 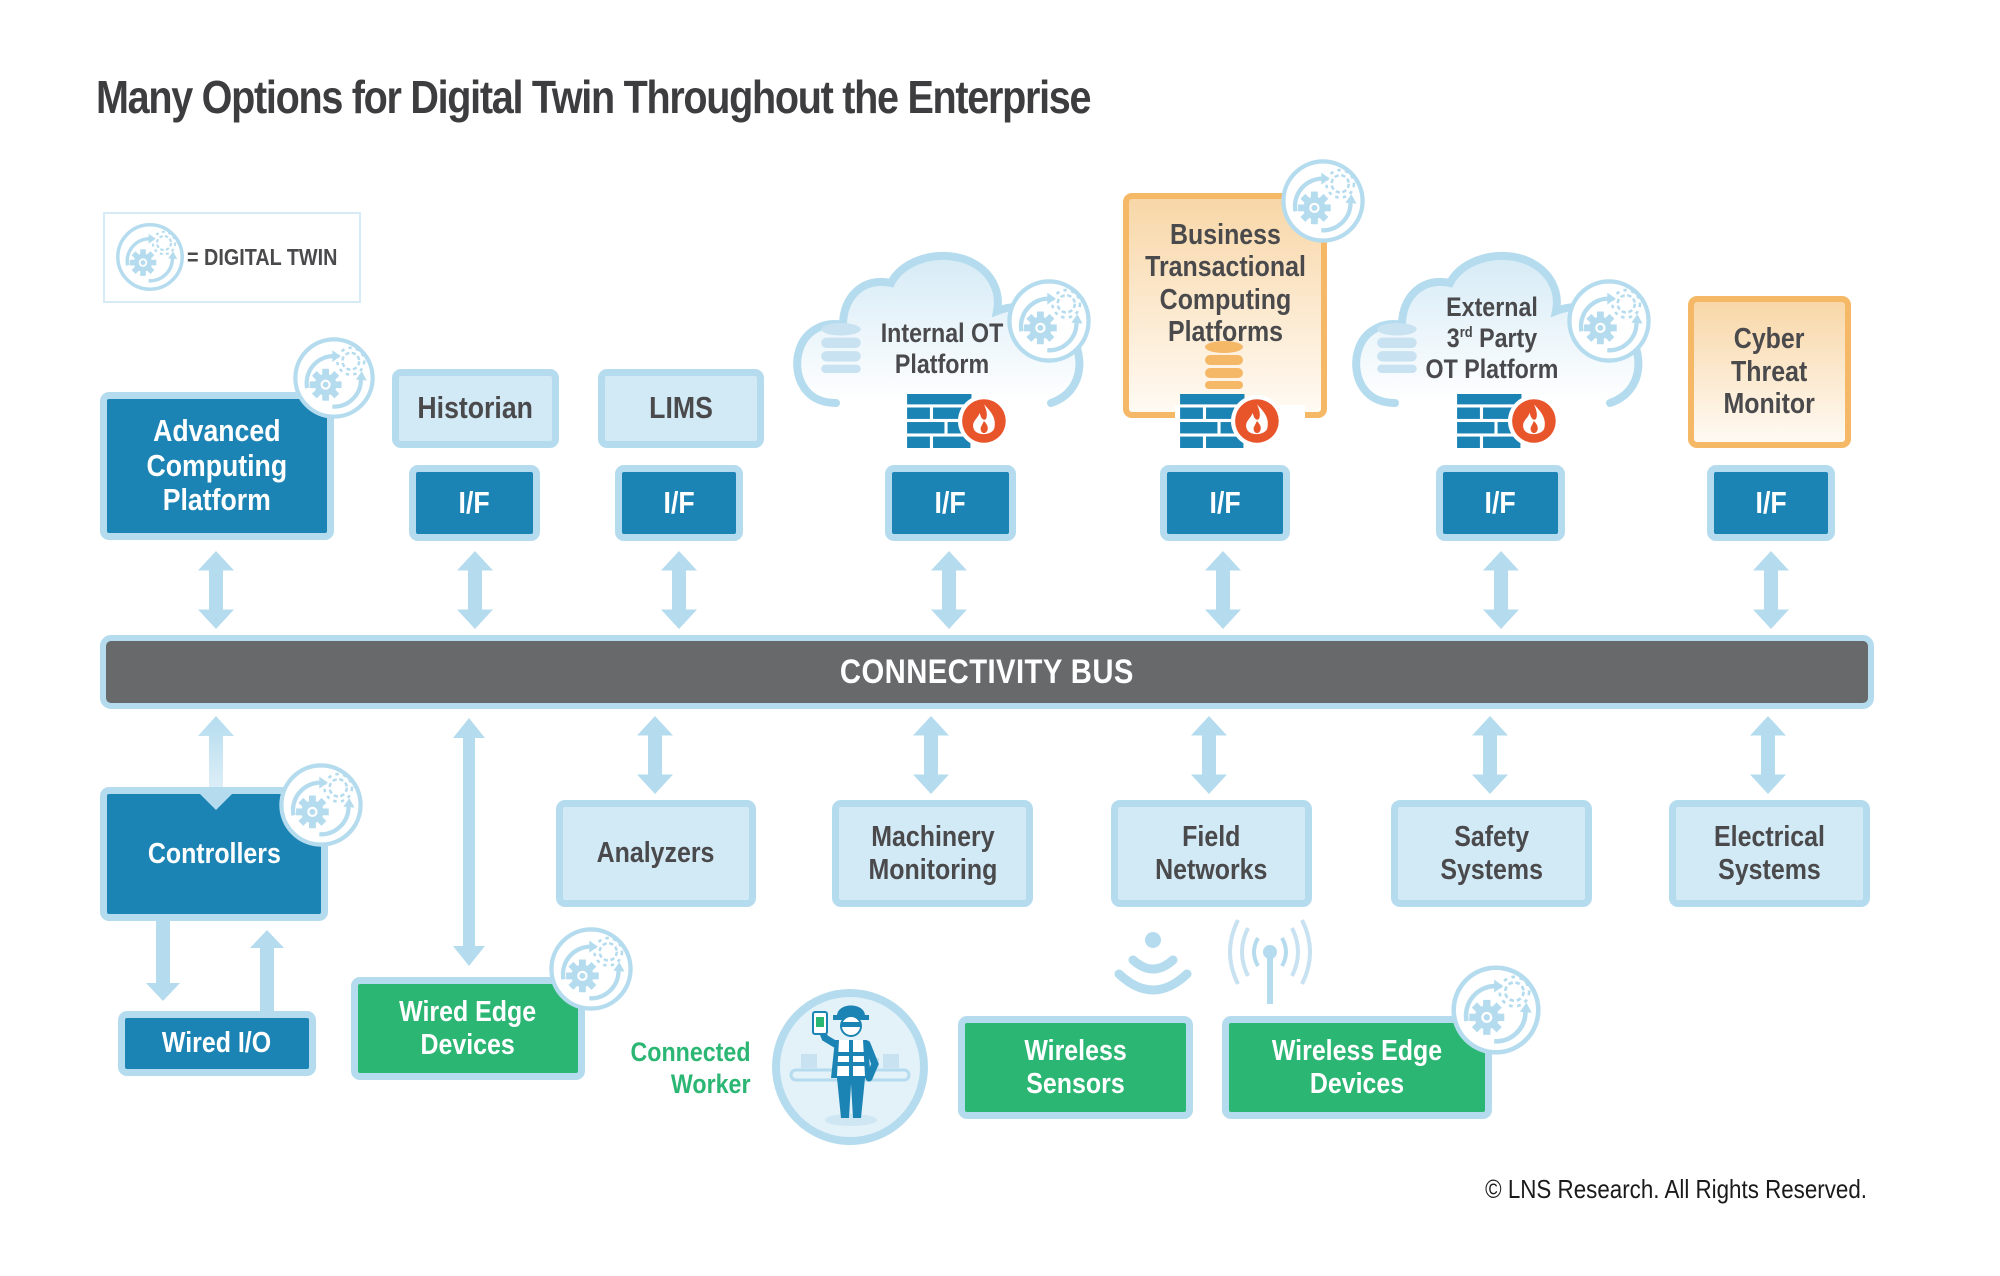 I want to click on internal-ot-label: Internal OT Platform, so click(x=942, y=349).